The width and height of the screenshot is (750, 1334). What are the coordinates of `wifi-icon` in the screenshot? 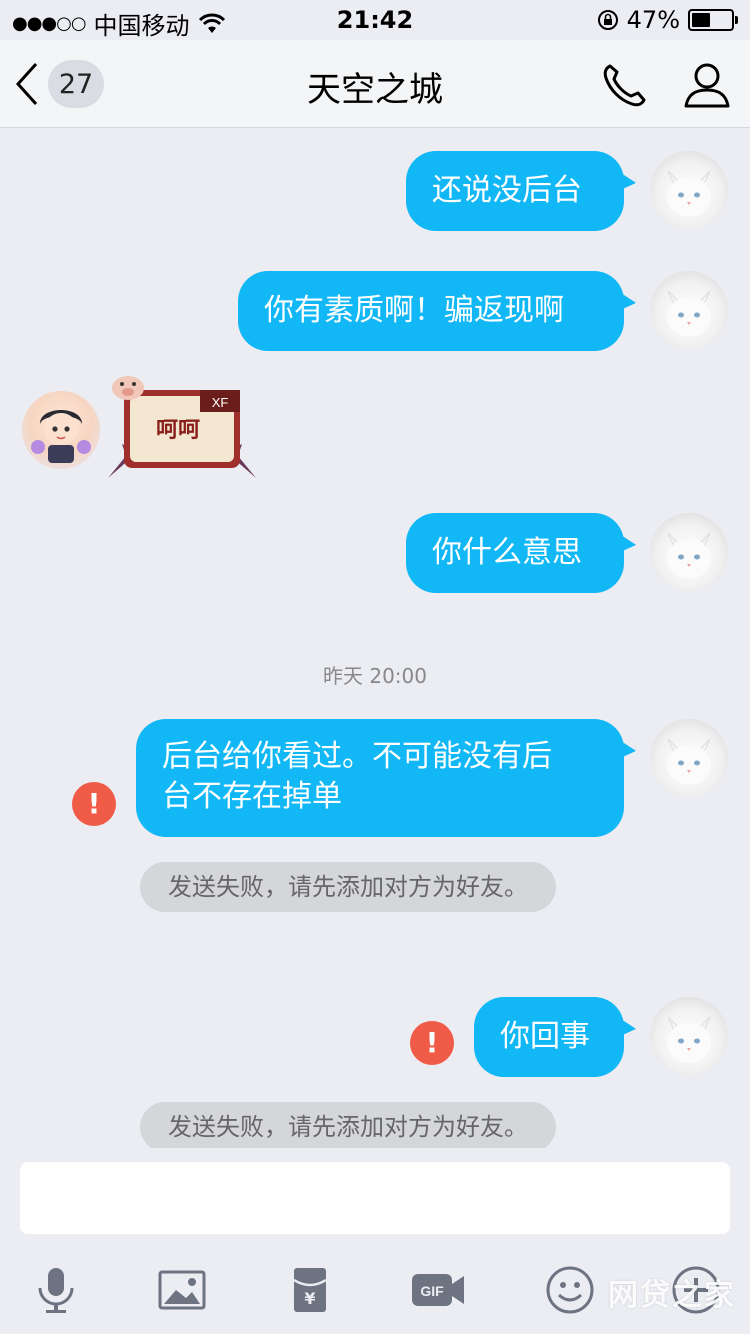 It's located at (211, 23).